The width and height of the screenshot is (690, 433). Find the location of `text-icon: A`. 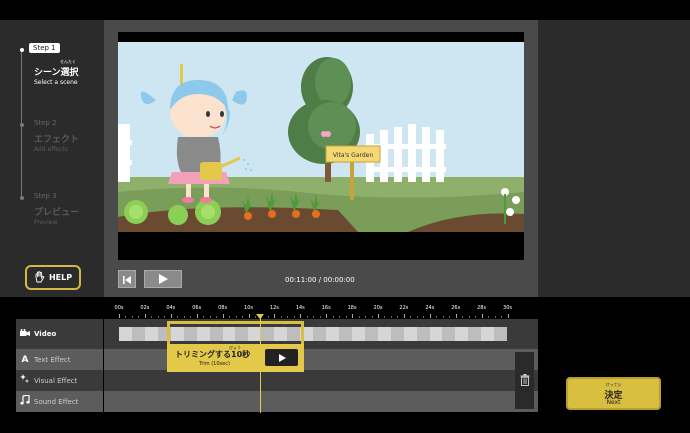

text-icon: A is located at coordinates (25, 359).